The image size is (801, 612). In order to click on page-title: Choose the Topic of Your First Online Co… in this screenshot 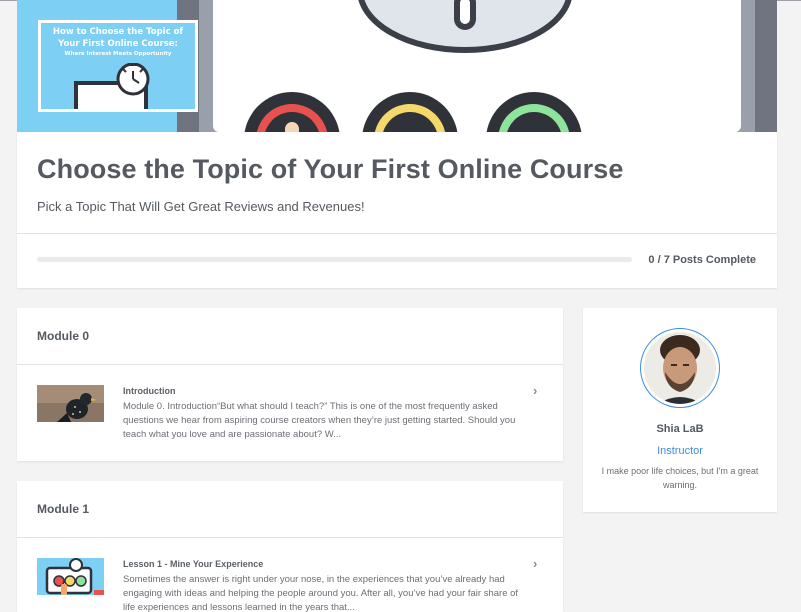, I will do `click(330, 169)`.